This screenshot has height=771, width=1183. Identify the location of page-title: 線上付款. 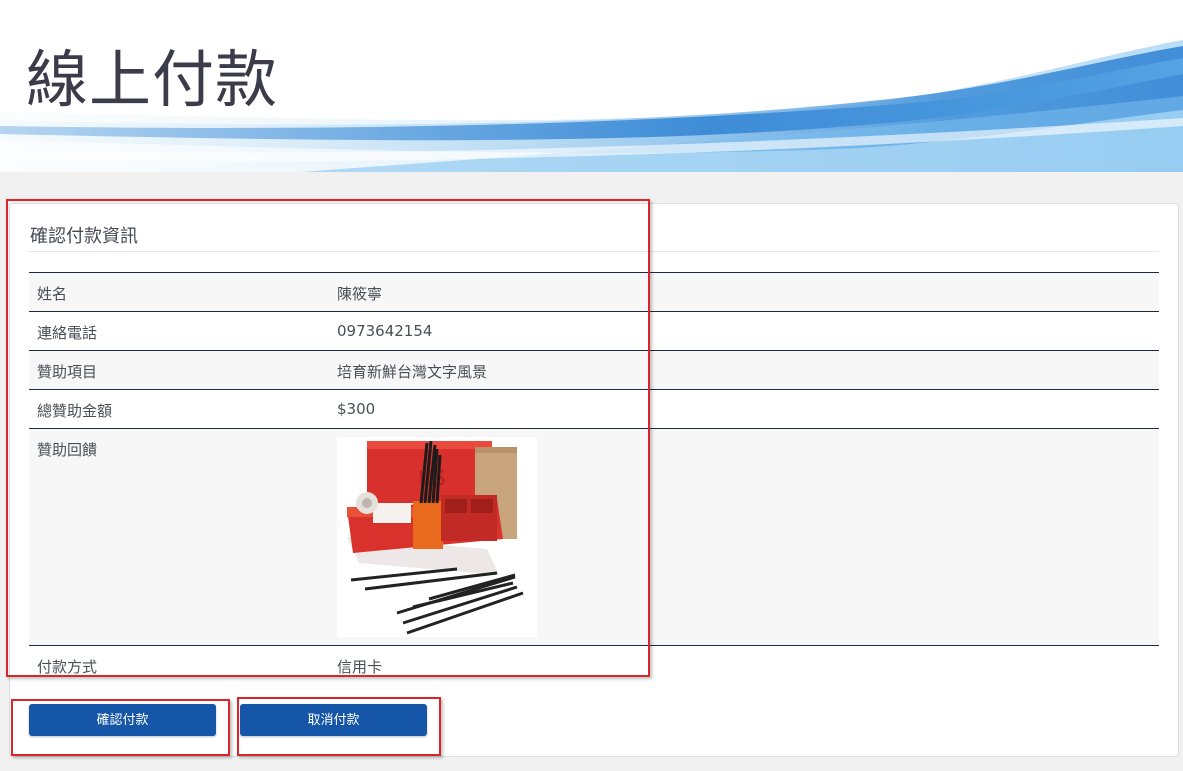
(152, 79).